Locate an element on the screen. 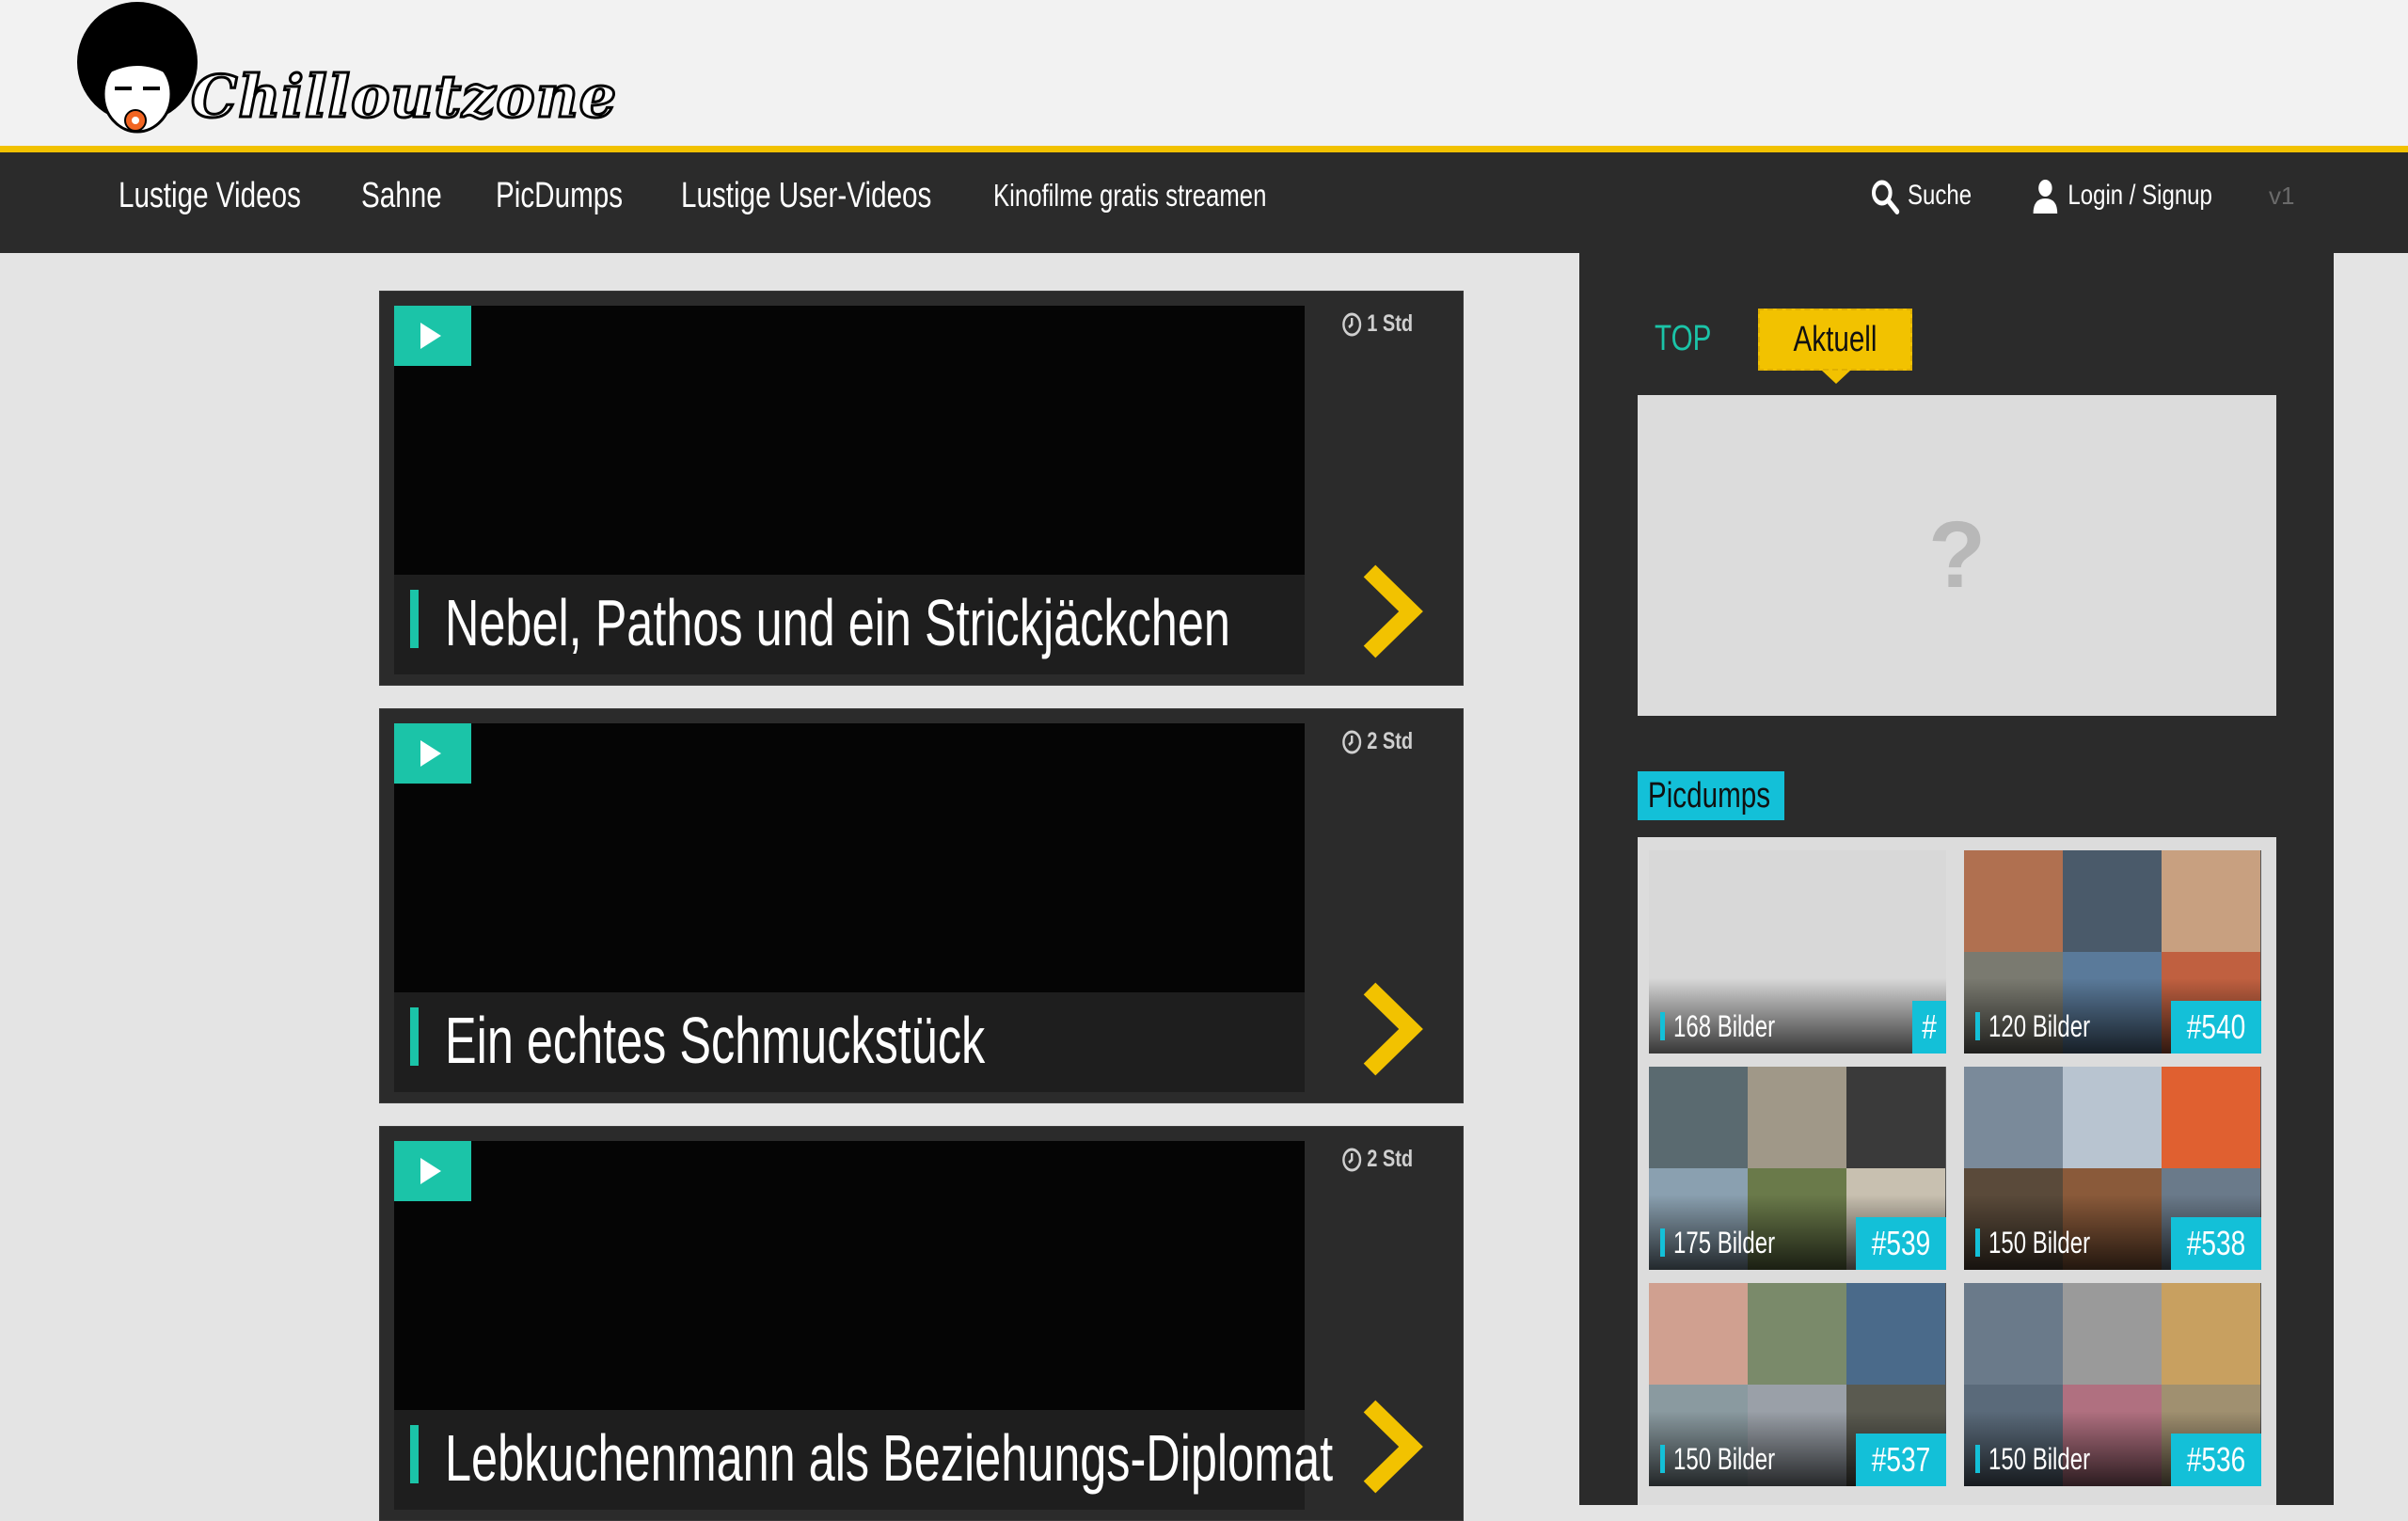  picdump-tile: 150 Bilder #537 is located at coordinates (1798, 1384).